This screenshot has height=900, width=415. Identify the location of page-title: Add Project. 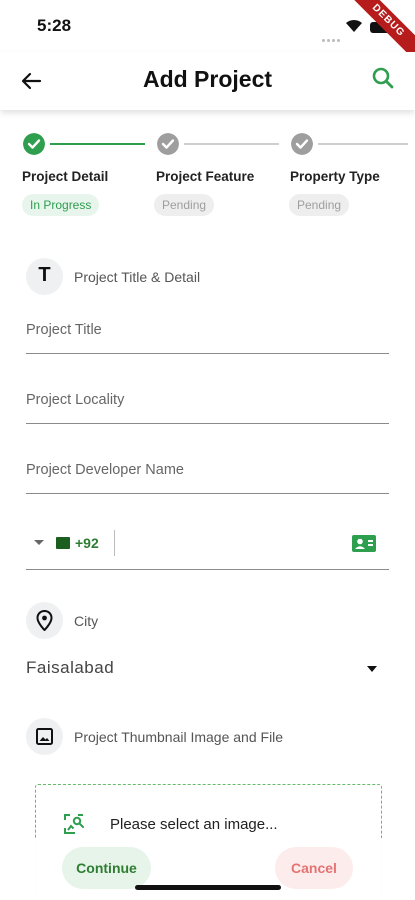
(207, 79).